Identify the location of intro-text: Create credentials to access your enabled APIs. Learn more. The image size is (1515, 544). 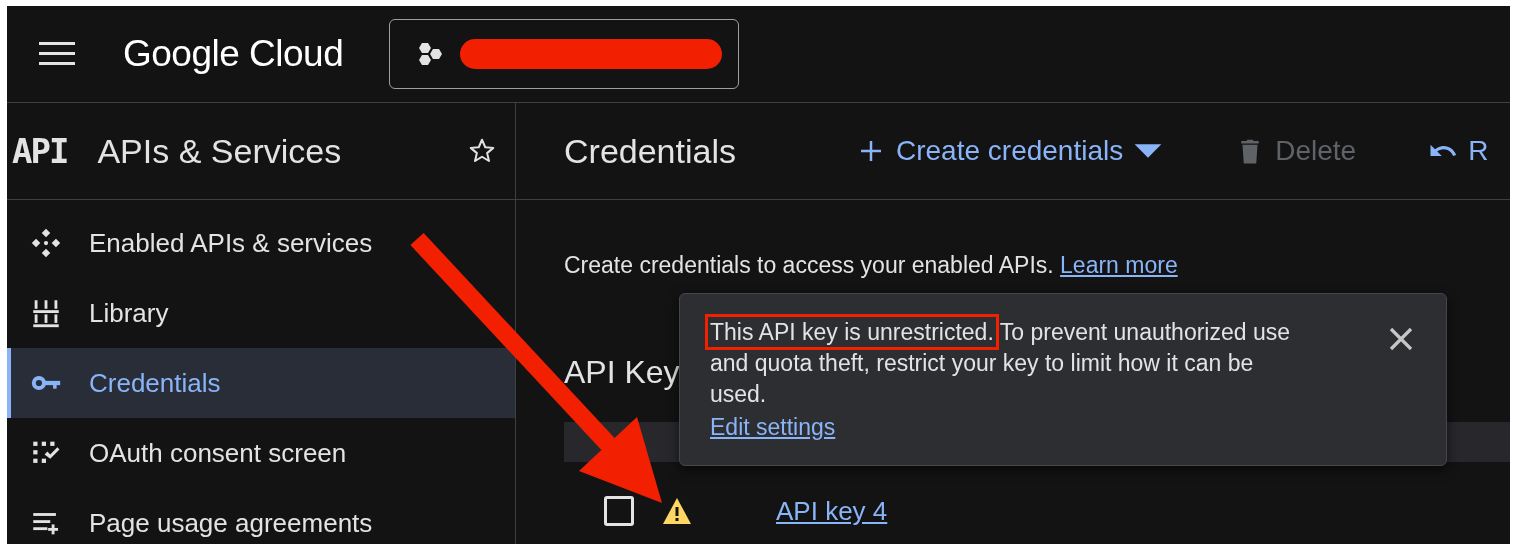
(871, 265).